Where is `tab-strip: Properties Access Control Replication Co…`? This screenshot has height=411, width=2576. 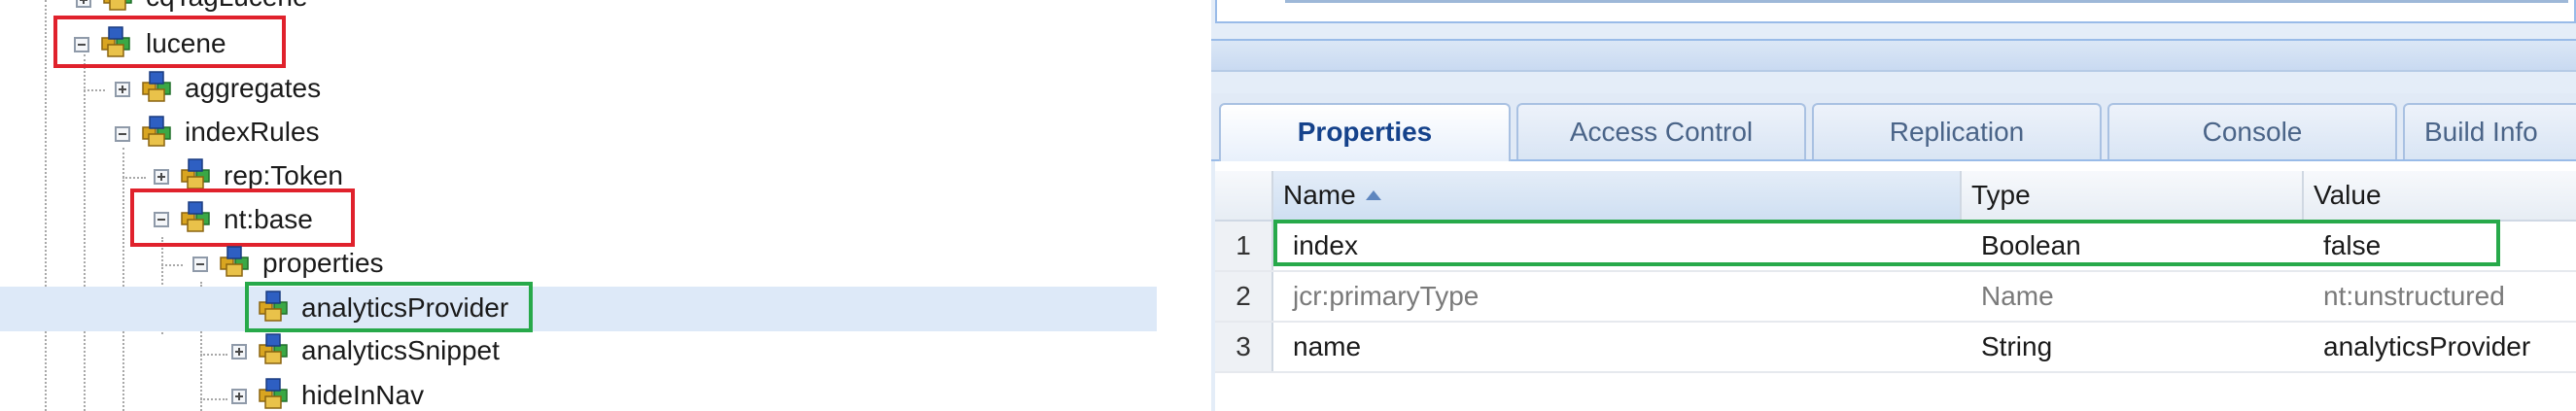
tab-strip: Properties Access Control Replication Co… is located at coordinates (1894, 127).